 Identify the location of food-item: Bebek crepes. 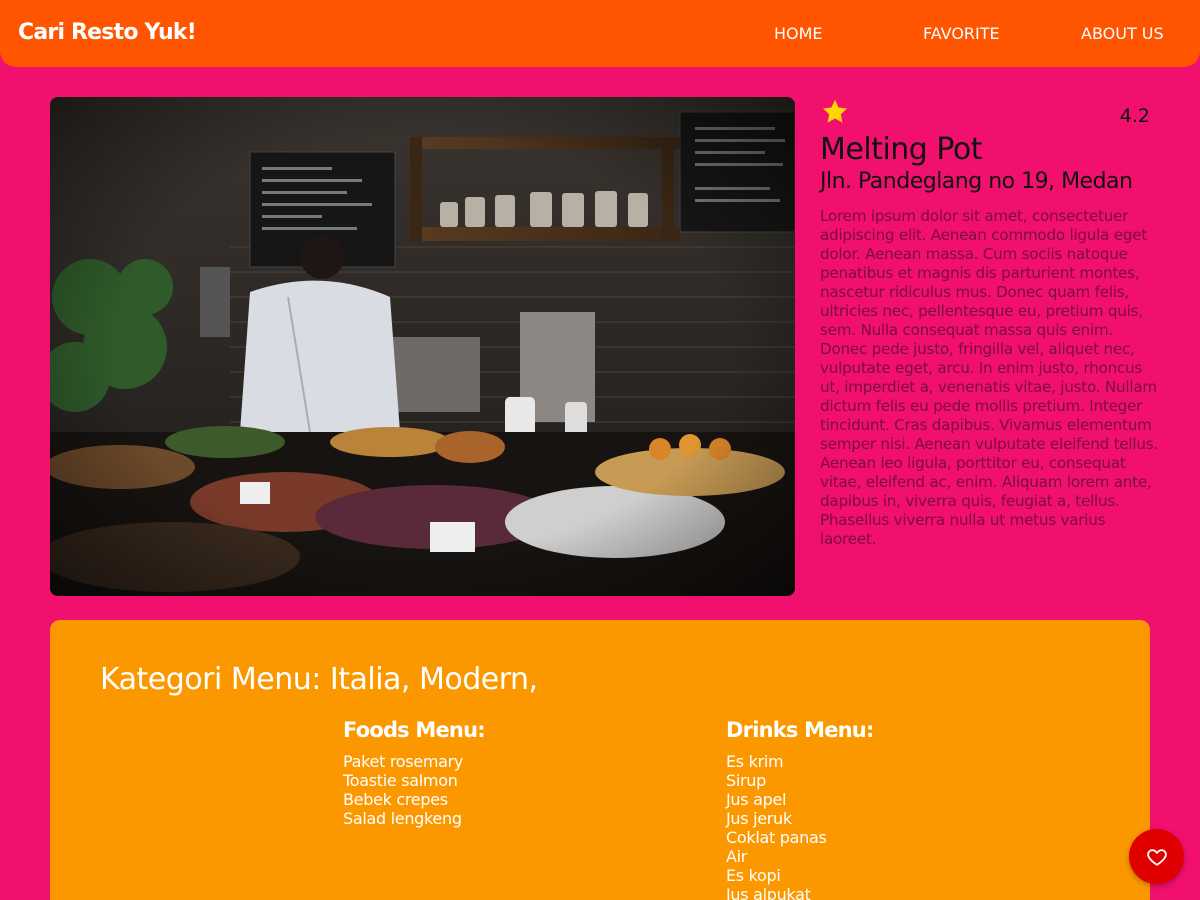
(395, 799).